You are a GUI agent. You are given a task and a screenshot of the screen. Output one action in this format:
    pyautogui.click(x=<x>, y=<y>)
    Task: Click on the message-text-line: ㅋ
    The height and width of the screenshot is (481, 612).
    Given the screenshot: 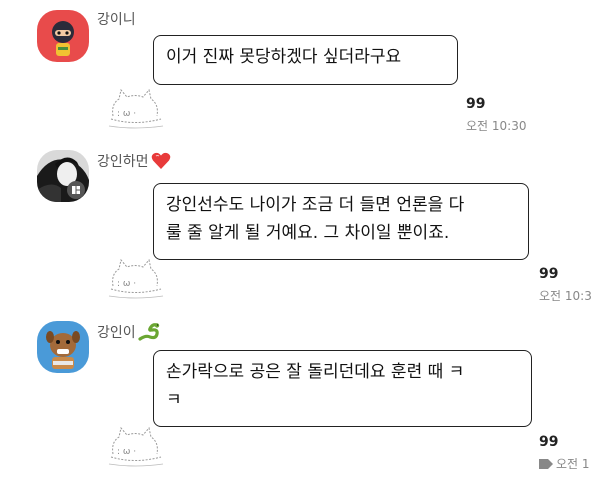 What is the action you would take?
    pyautogui.click(x=174, y=400)
    